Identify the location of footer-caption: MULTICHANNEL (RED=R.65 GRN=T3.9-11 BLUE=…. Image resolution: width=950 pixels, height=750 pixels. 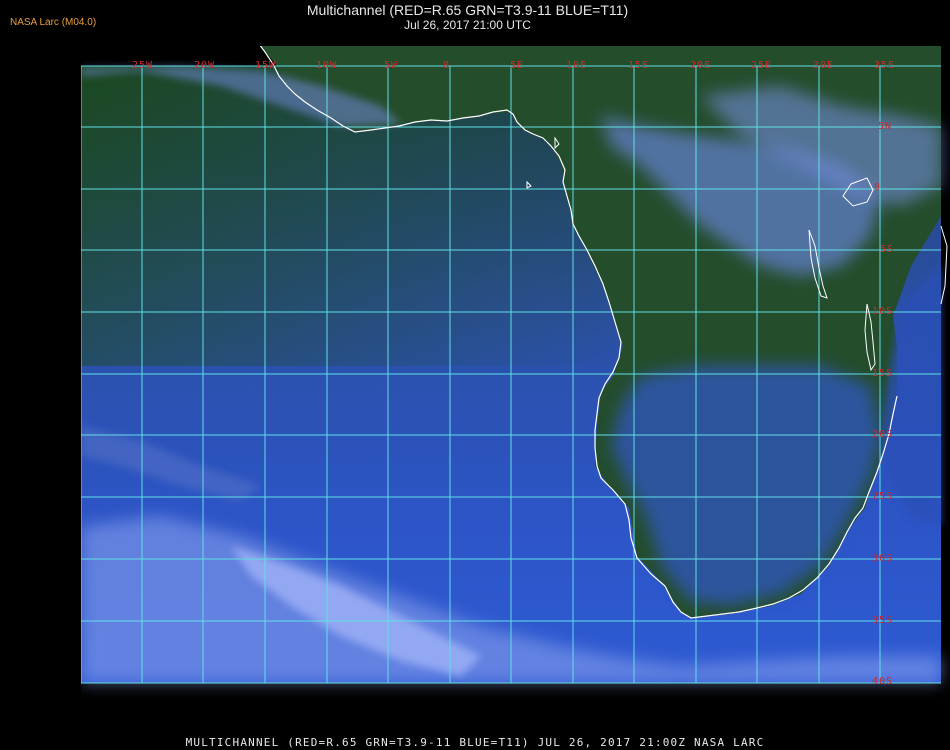
(475, 742).